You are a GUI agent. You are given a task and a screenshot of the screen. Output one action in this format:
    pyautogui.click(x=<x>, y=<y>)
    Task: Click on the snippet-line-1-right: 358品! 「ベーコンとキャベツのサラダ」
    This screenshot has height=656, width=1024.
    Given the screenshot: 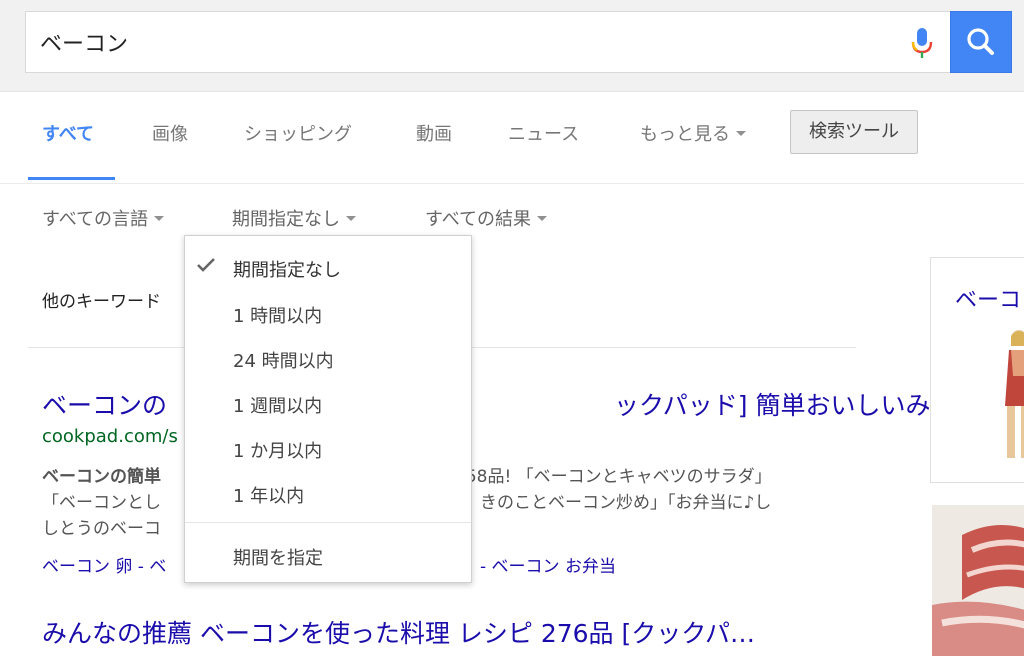 What is the action you would take?
    pyautogui.click(x=613, y=477)
    